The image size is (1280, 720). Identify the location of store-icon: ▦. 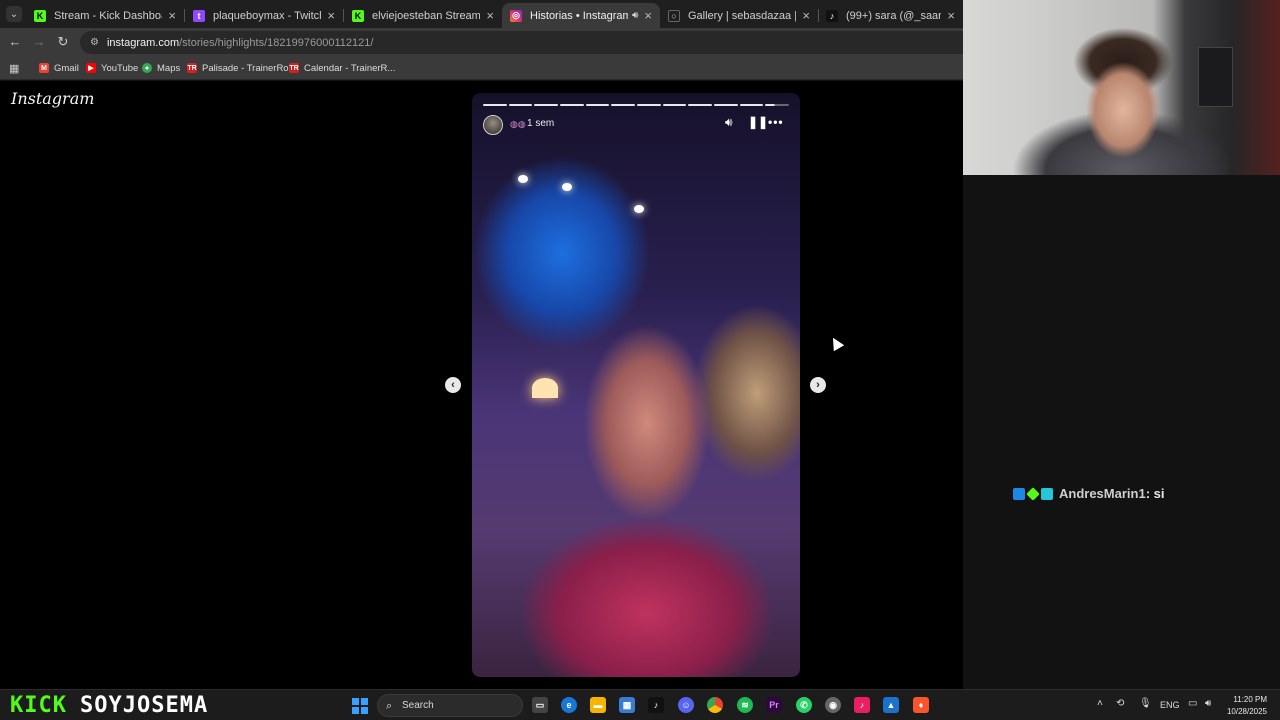
(627, 705).